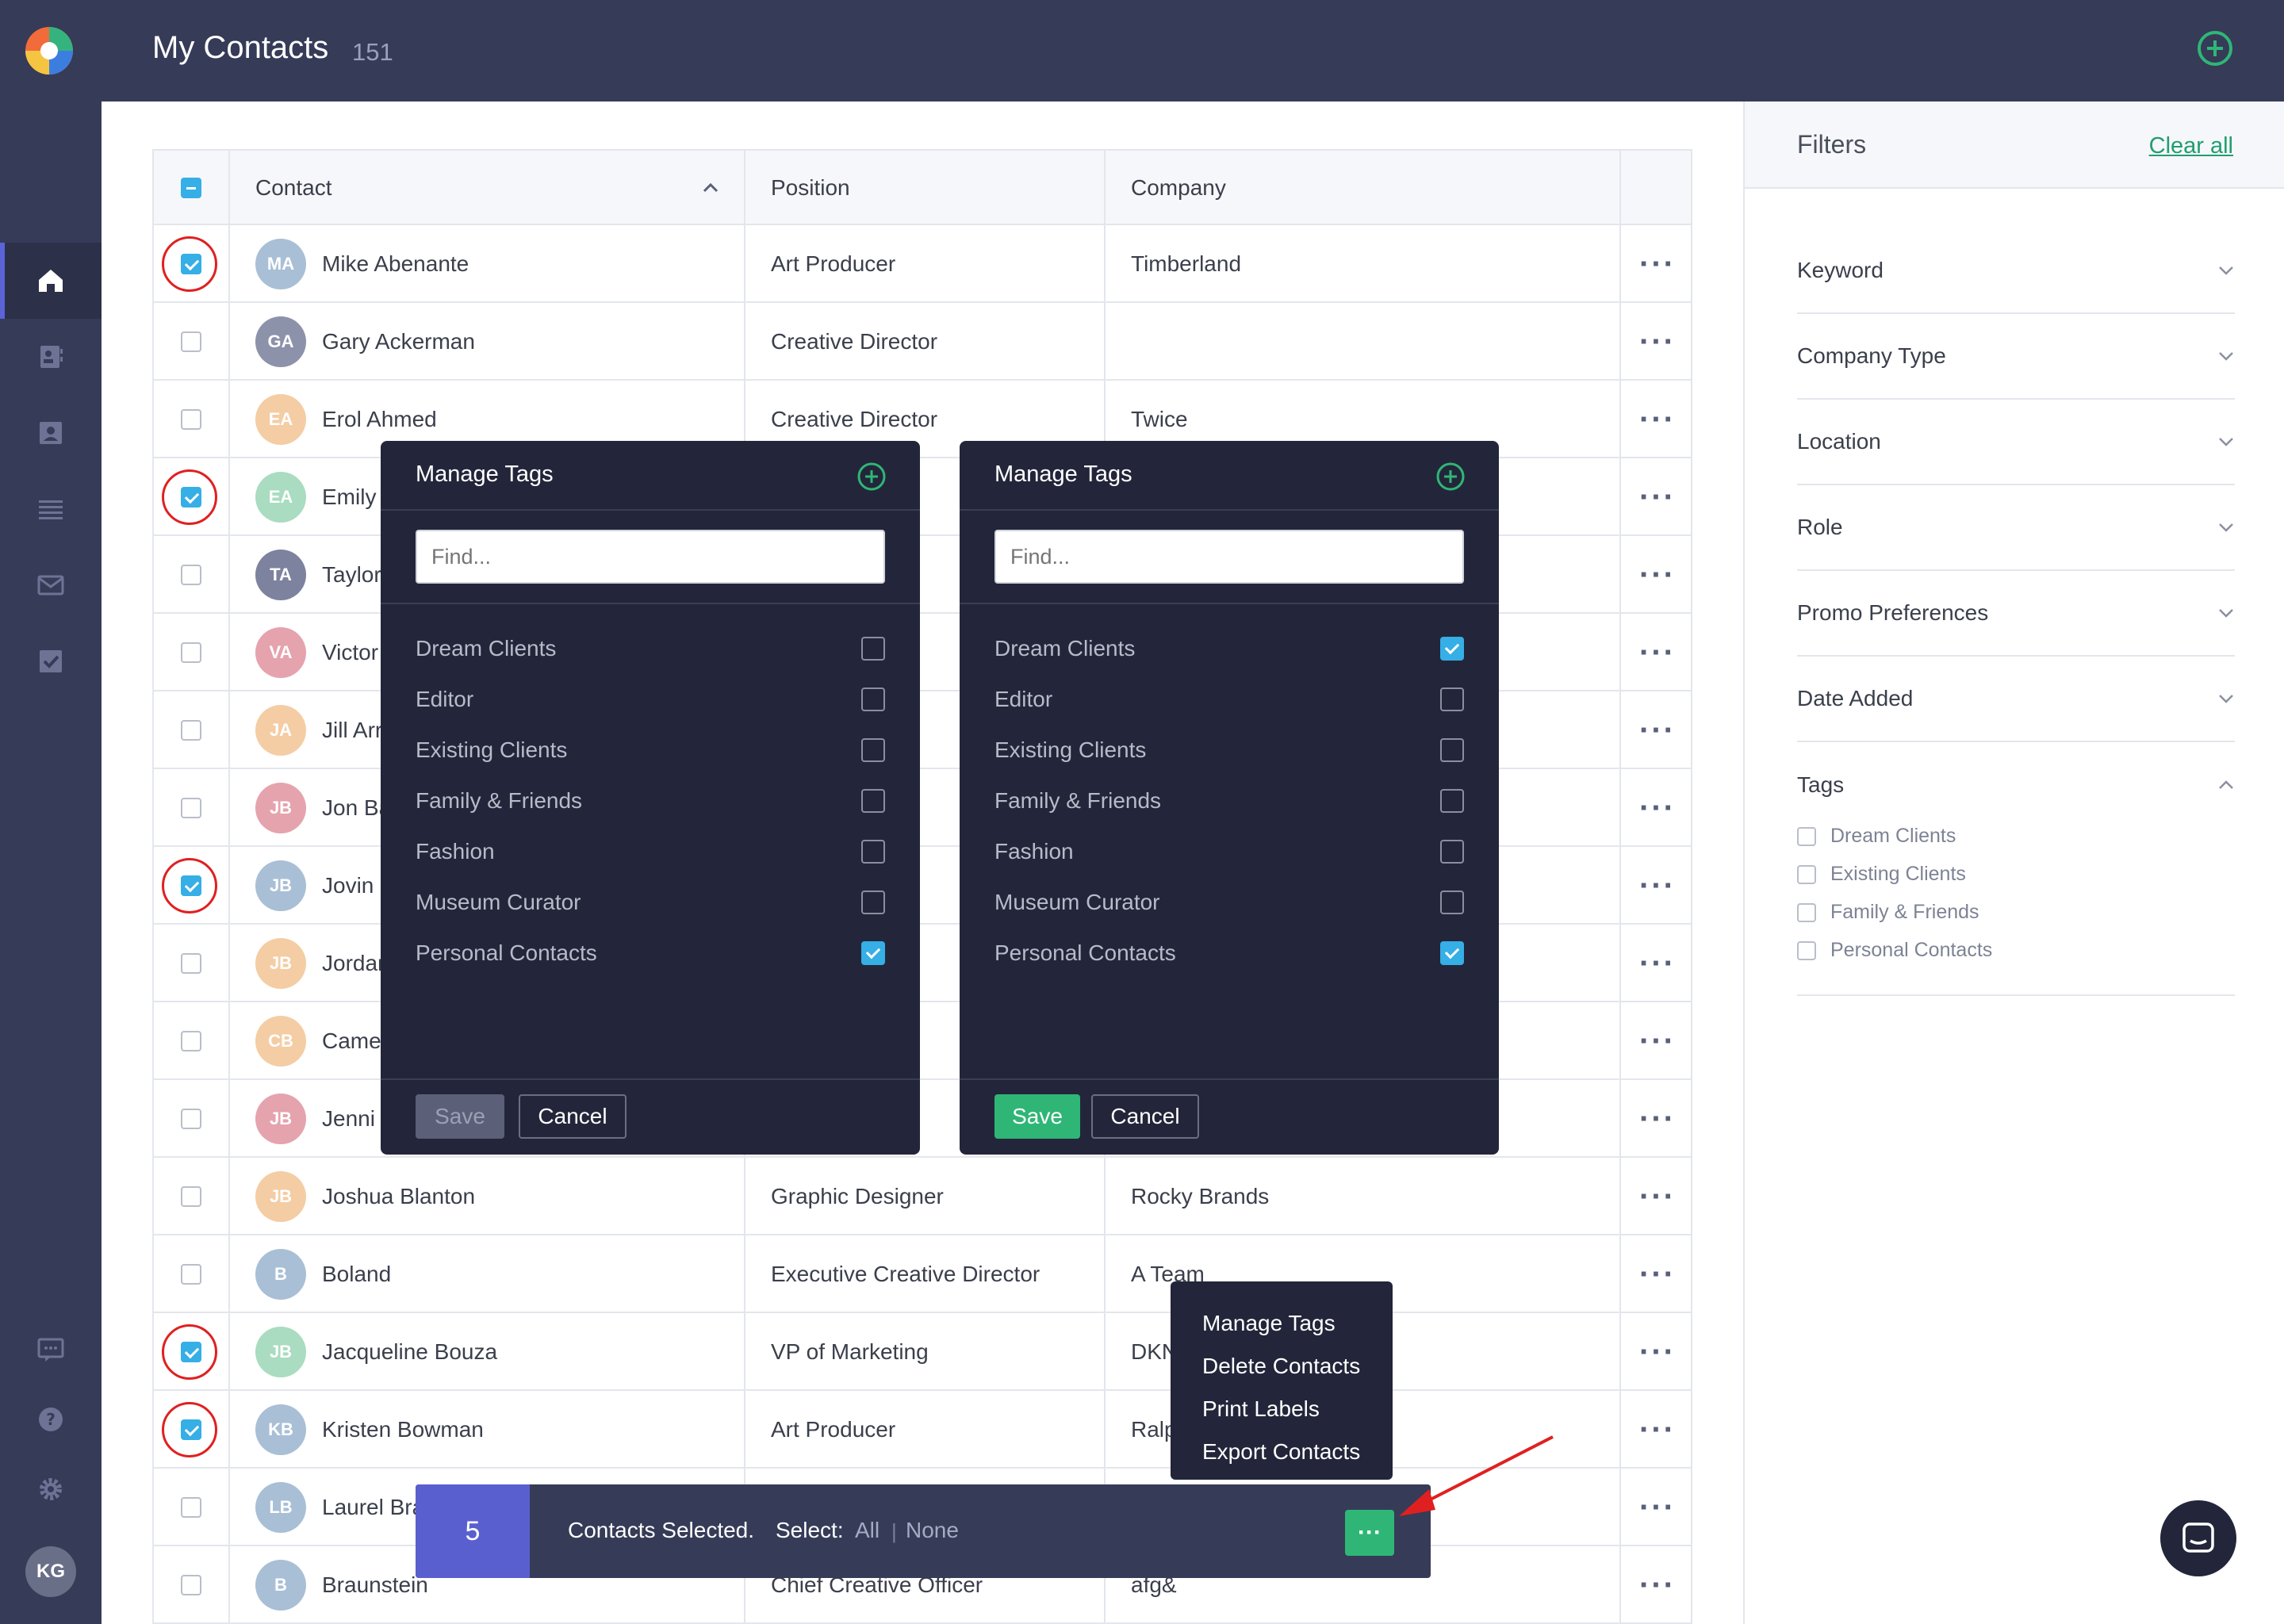  Describe the element at coordinates (710, 187) in the screenshot. I see `sort-ascending-icon` at that location.